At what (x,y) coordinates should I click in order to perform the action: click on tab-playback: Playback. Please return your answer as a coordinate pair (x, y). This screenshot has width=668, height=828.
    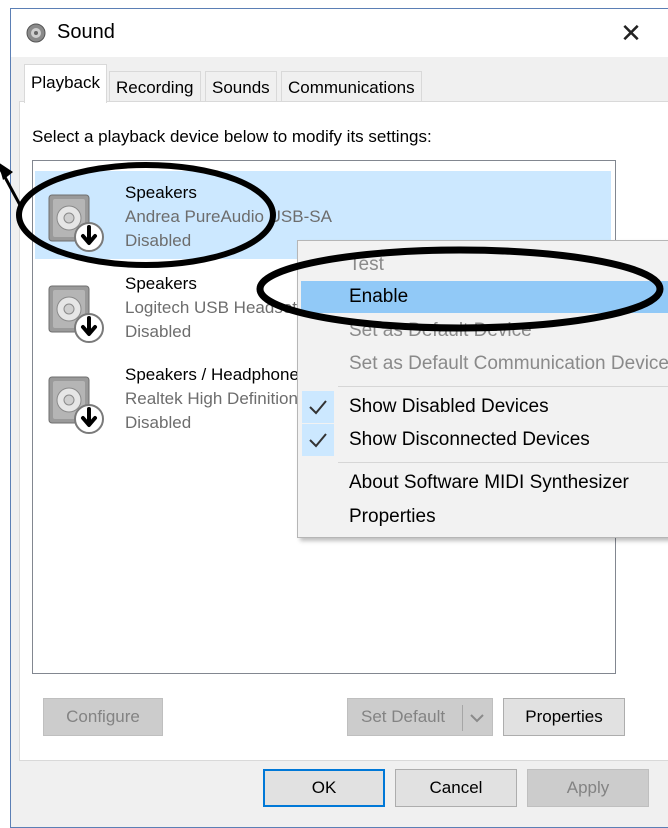
    Looking at the image, I should click on (65, 83).